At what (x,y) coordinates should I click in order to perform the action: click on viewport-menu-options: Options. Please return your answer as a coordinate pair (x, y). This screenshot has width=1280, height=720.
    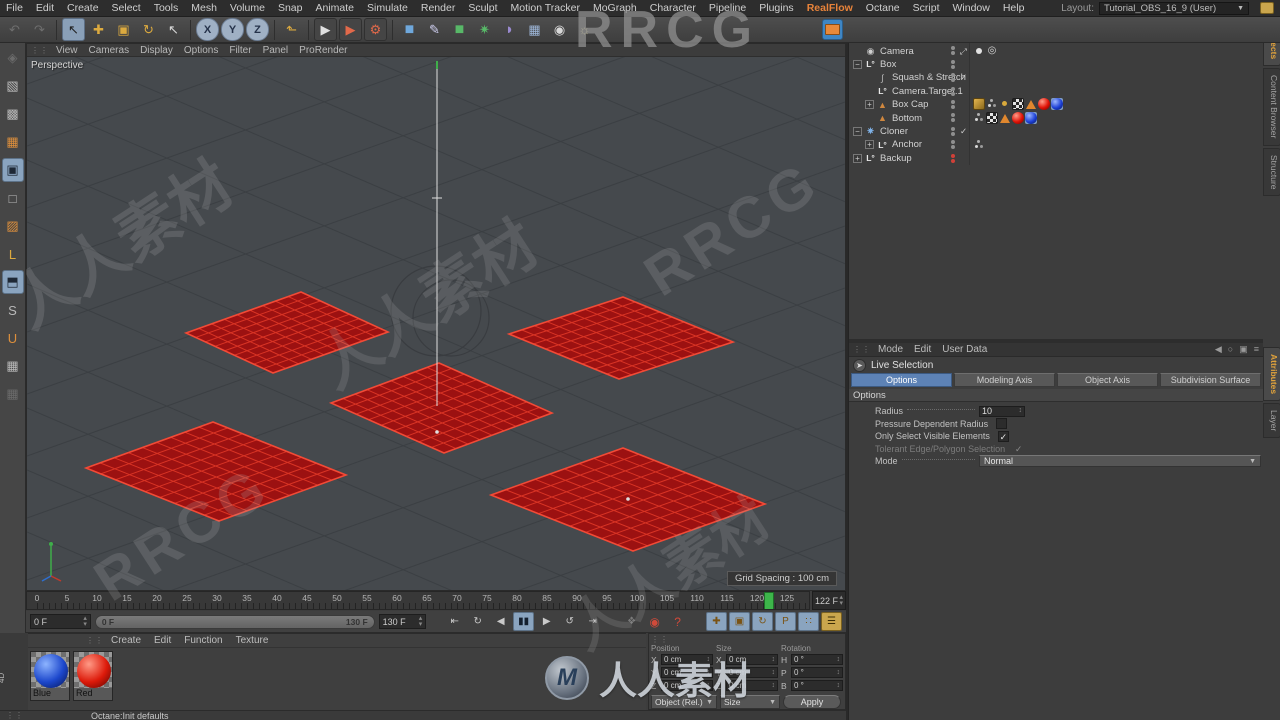
    Looking at the image, I should click on (201, 50).